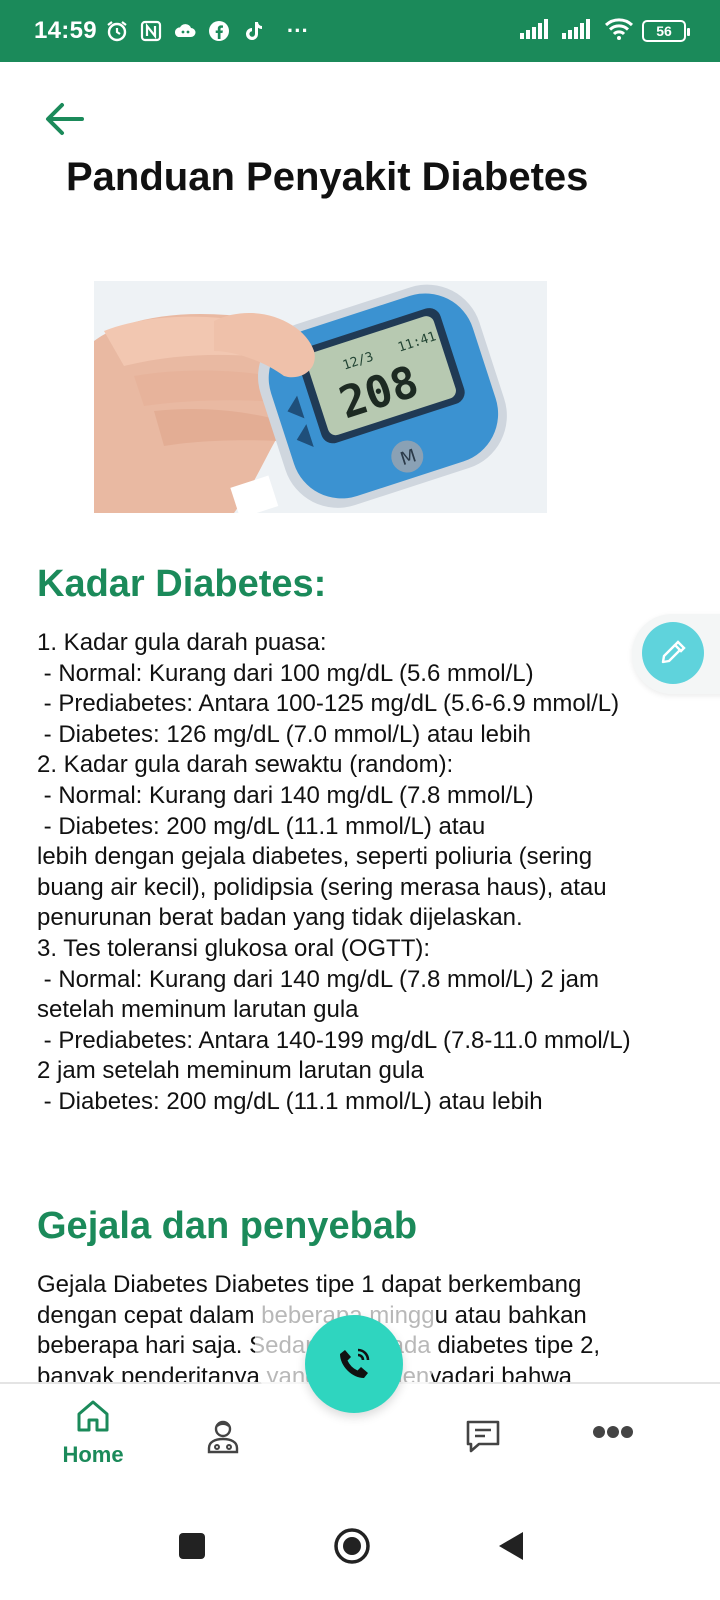 This screenshot has height=1600, width=720. I want to click on call-button, so click(354, 1364).